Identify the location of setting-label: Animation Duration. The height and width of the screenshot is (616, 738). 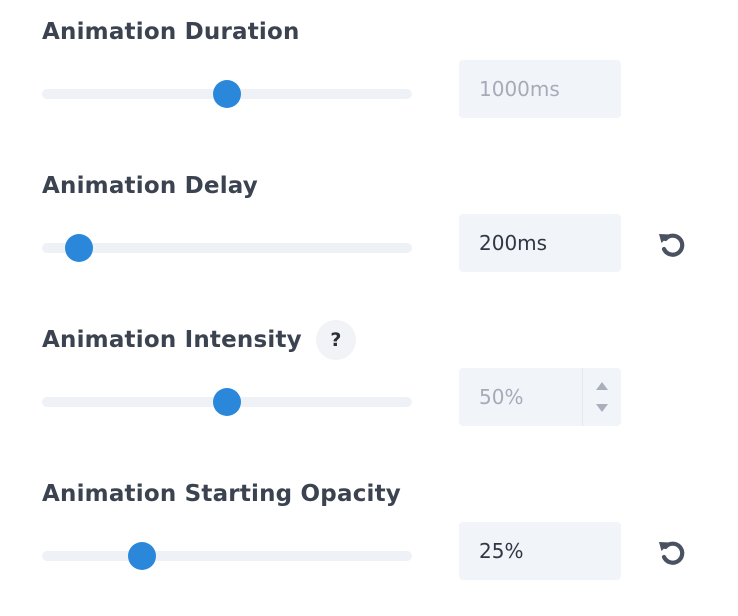
(171, 32).